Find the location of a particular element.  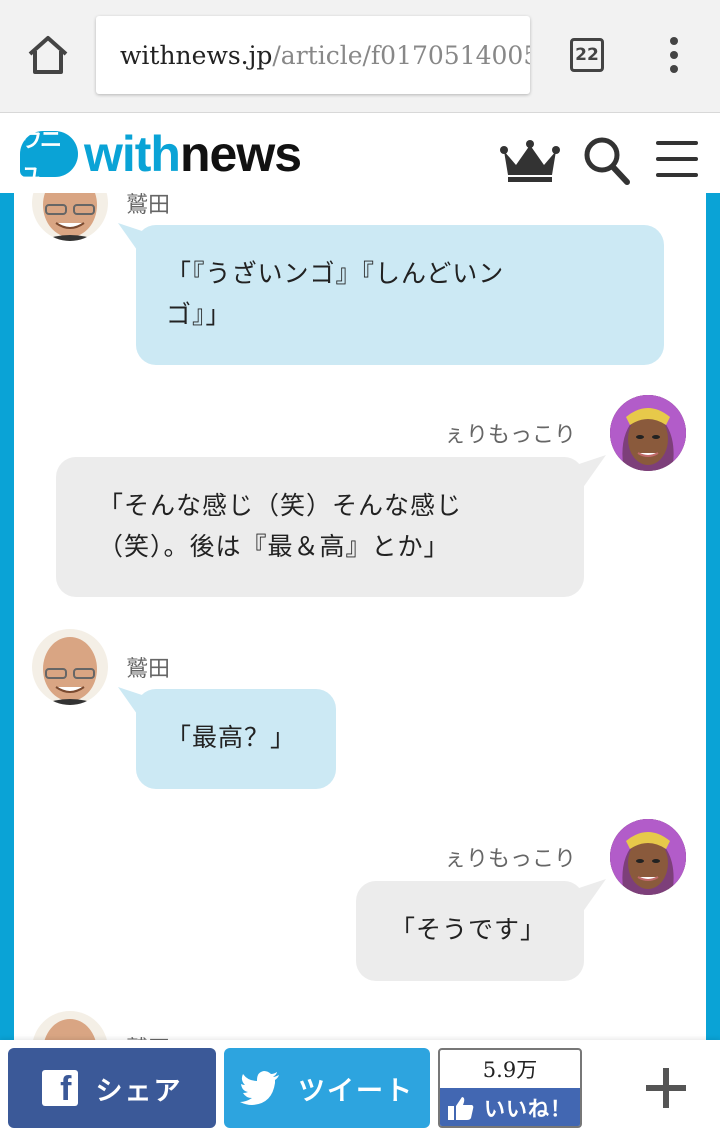

bubble-line: ゴ』」 is located at coordinates (199, 314).